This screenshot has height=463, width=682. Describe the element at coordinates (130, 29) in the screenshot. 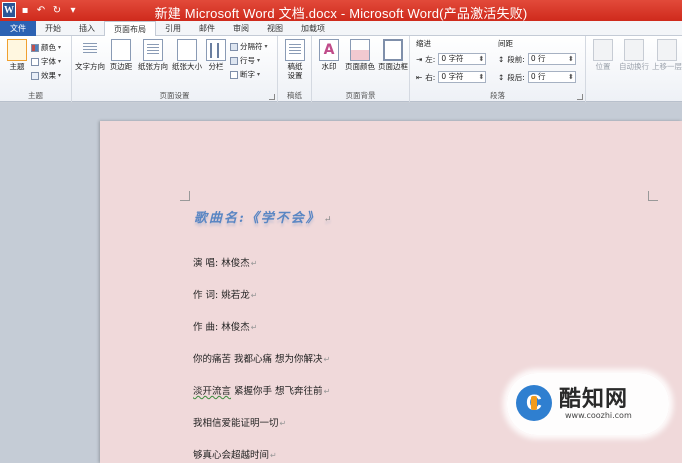

I see `tab-page-layout: 页面布局` at that location.